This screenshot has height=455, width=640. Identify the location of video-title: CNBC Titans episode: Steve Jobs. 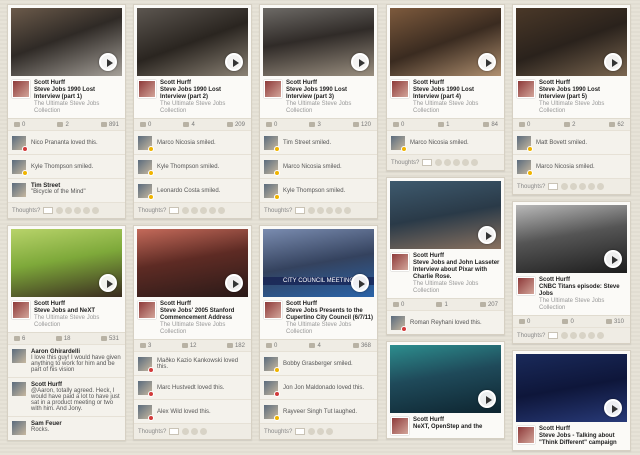
(582, 291).